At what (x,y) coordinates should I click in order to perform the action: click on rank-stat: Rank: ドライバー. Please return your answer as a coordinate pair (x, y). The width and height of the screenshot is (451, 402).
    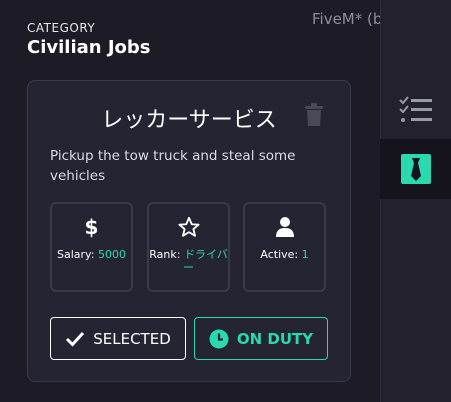
    Looking at the image, I should click on (188, 247).